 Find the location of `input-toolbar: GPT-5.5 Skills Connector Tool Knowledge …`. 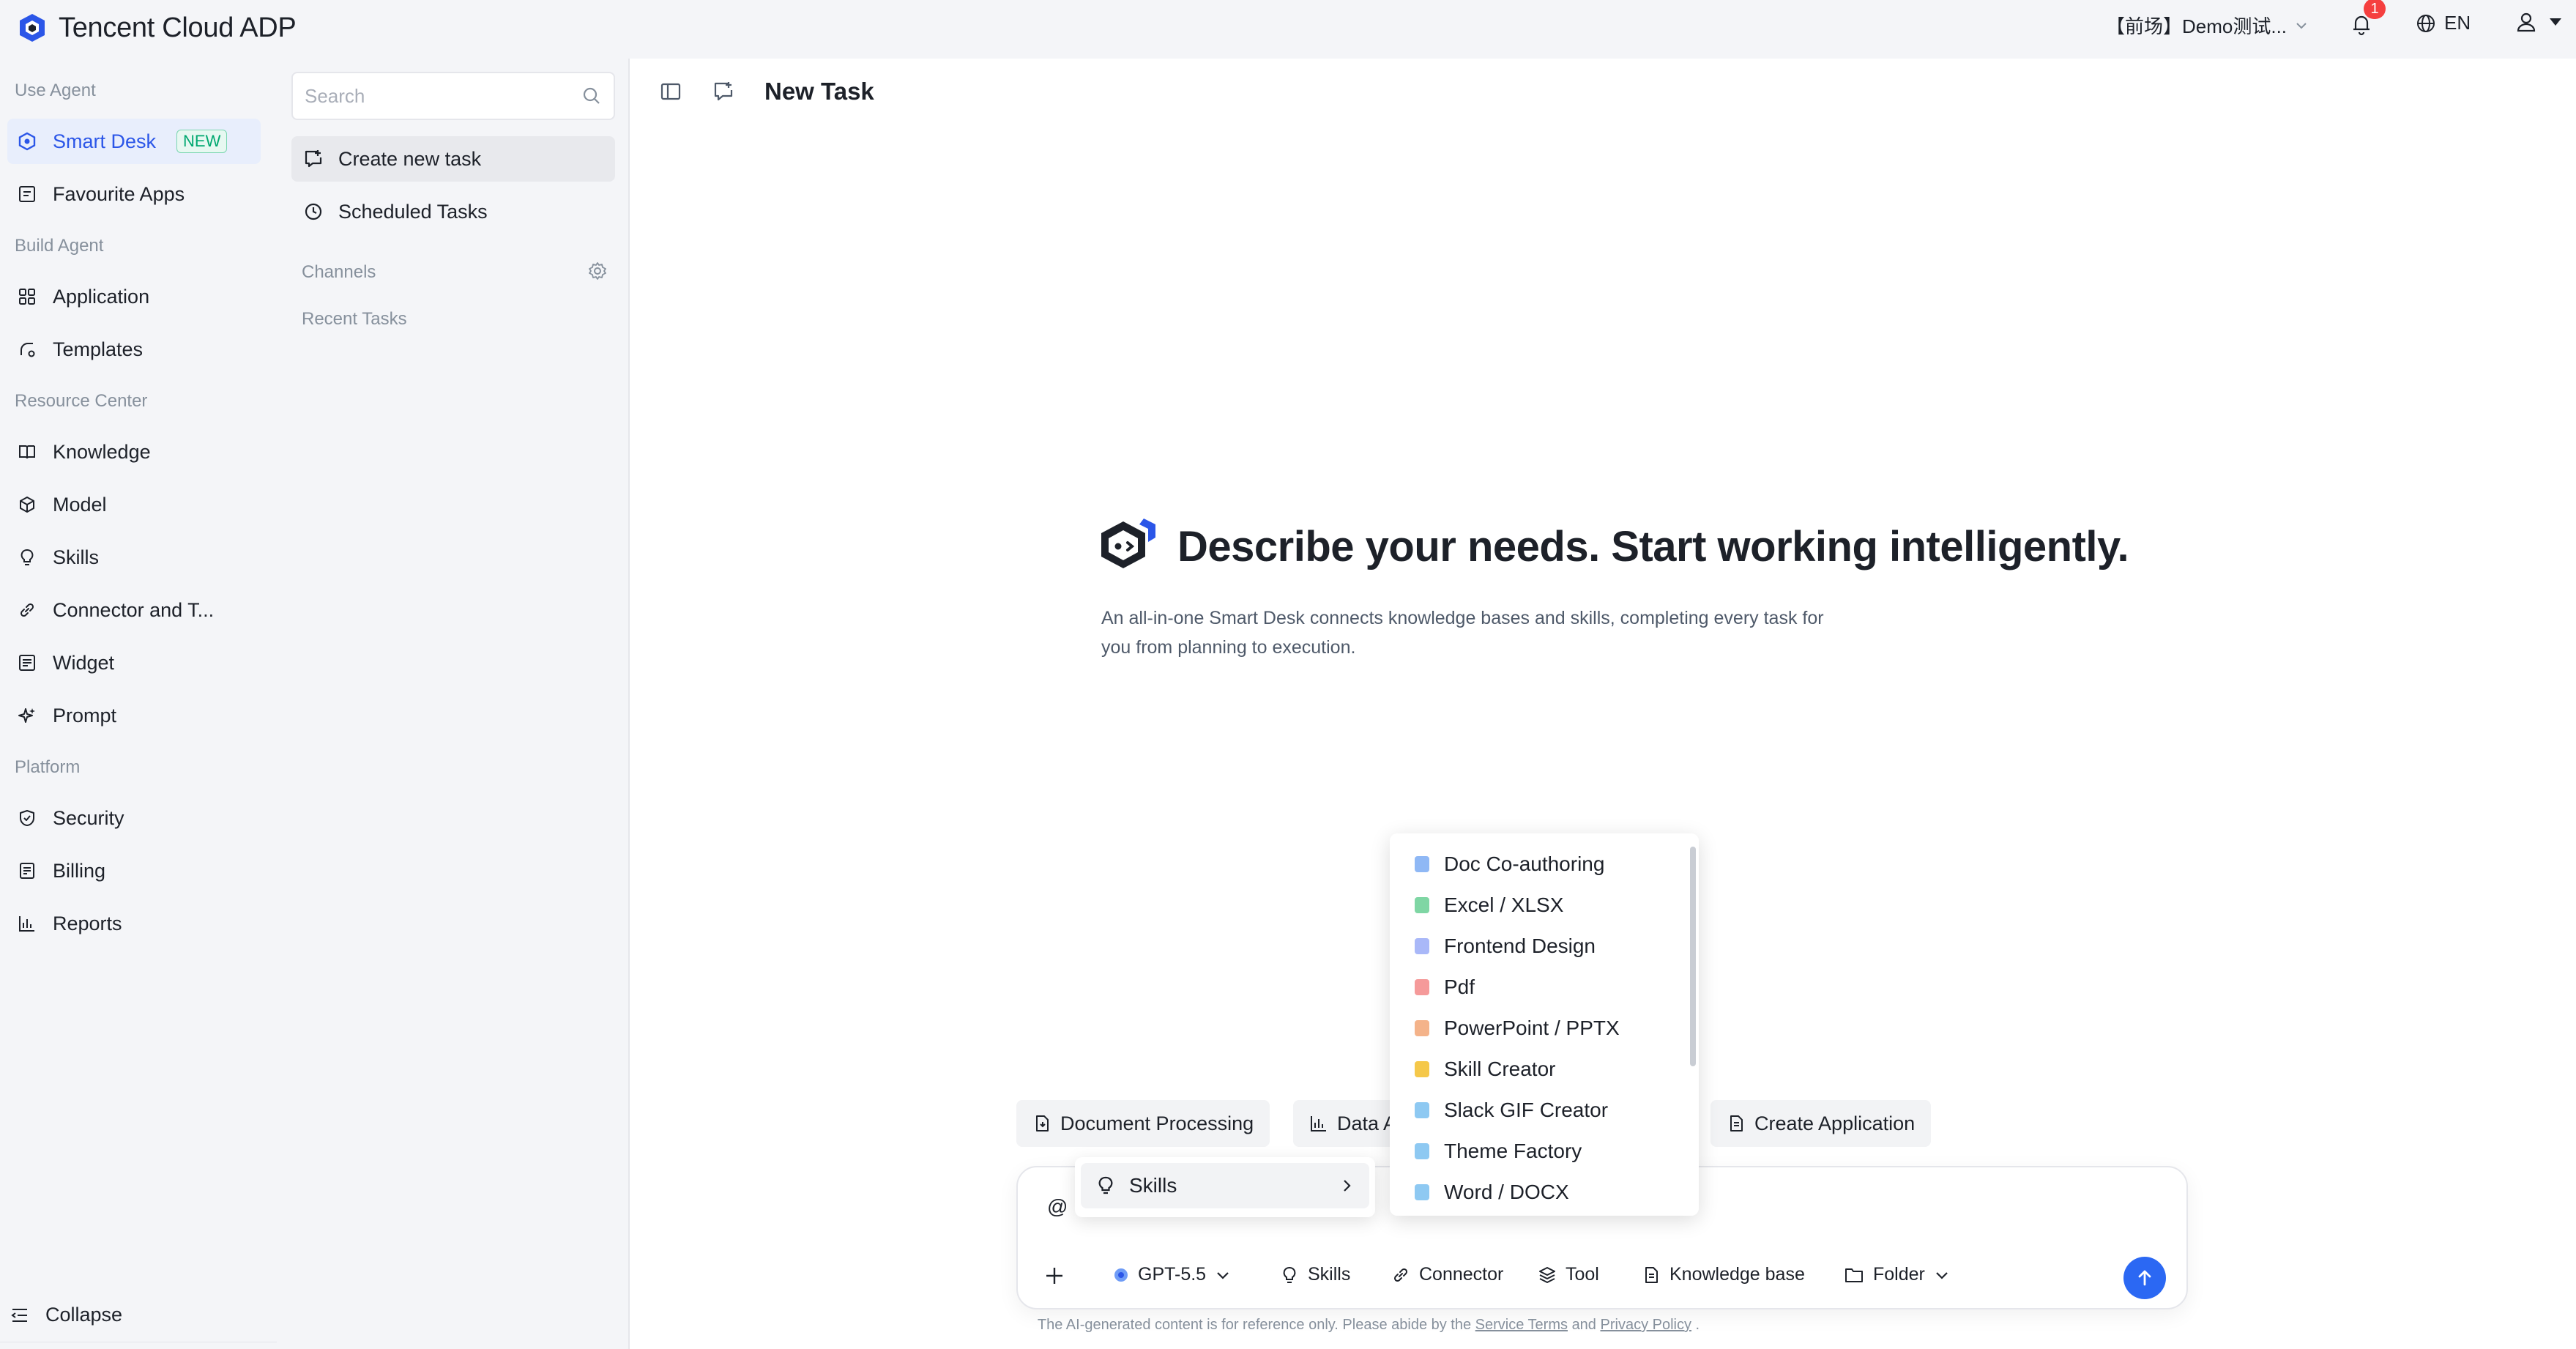

input-toolbar: GPT-5.5 Skills Connector Tool Knowledge … is located at coordinates (1603, 1277).